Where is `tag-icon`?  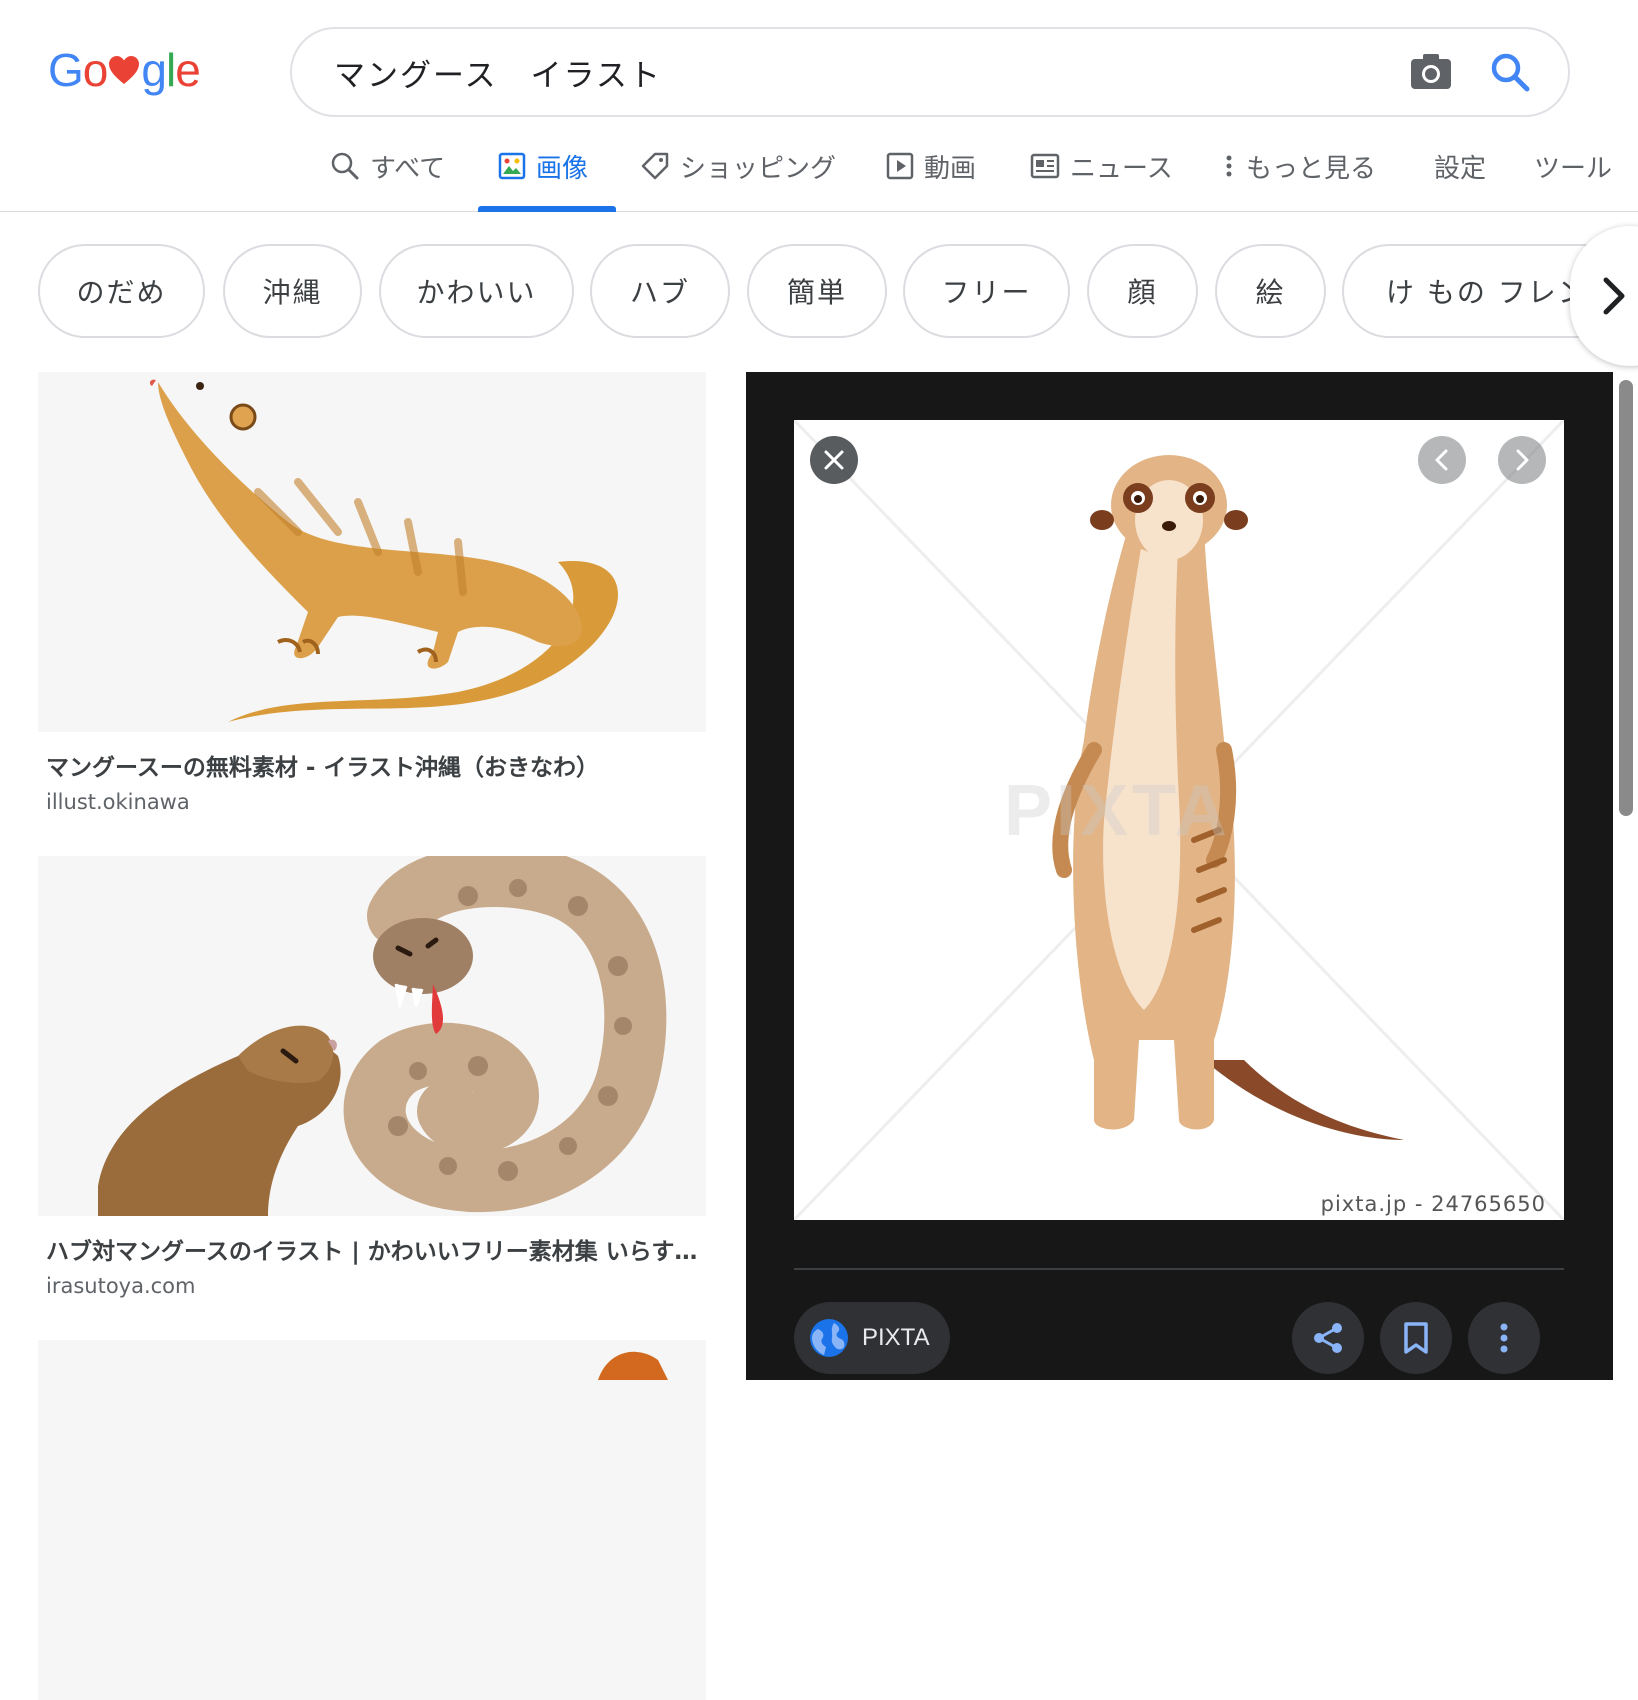
tag-icon is located at coordinates (655, 166).